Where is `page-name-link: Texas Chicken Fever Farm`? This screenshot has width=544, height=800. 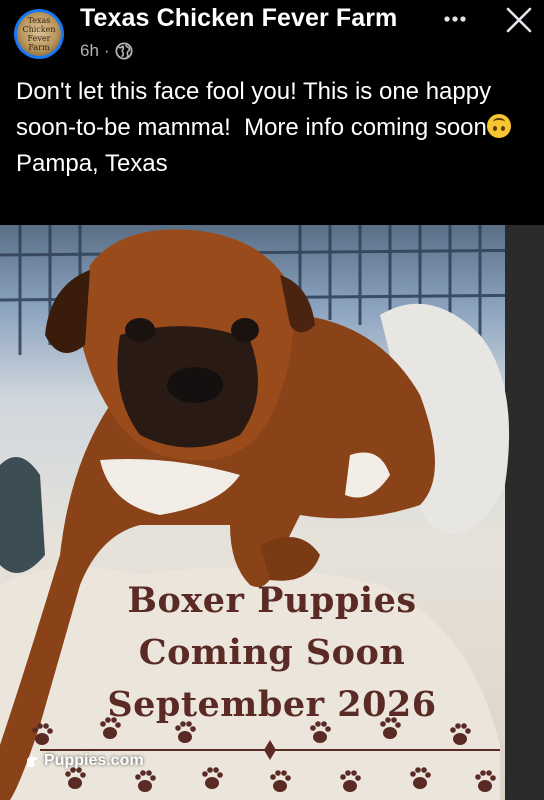
page-name-link: Texas Chicken Fever Farm is located at coordinates (238, 18).